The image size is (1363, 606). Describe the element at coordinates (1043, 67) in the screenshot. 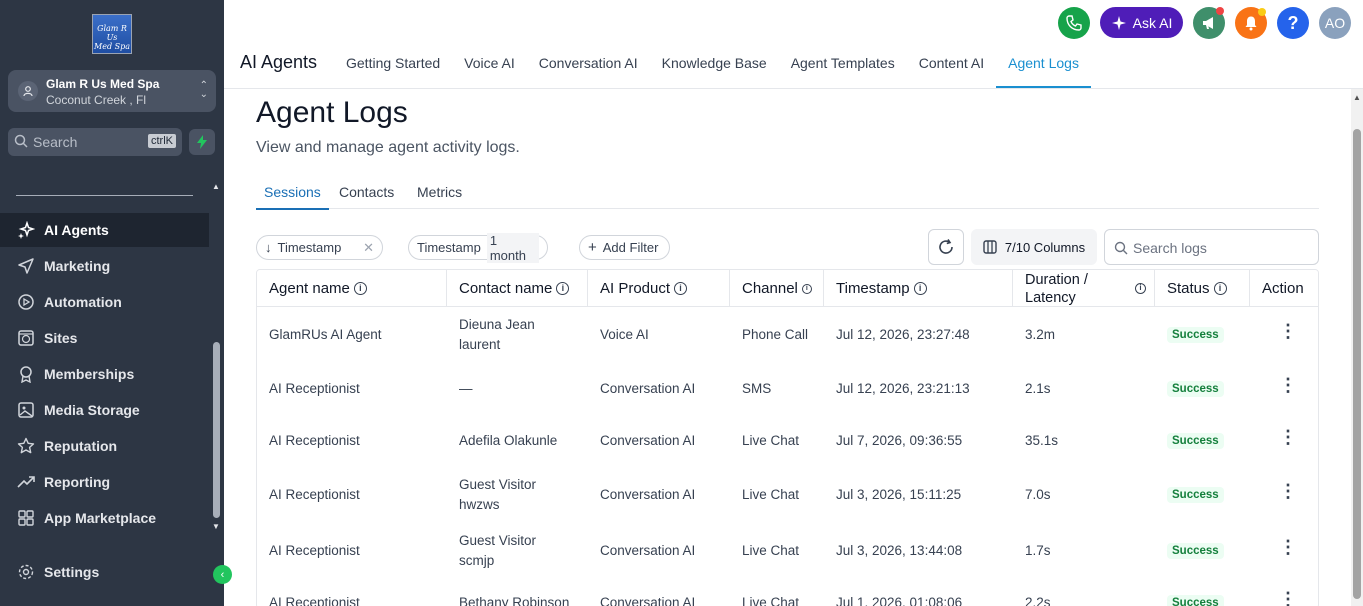

I see `tab-agent-logs: Agent Logs` at that location.